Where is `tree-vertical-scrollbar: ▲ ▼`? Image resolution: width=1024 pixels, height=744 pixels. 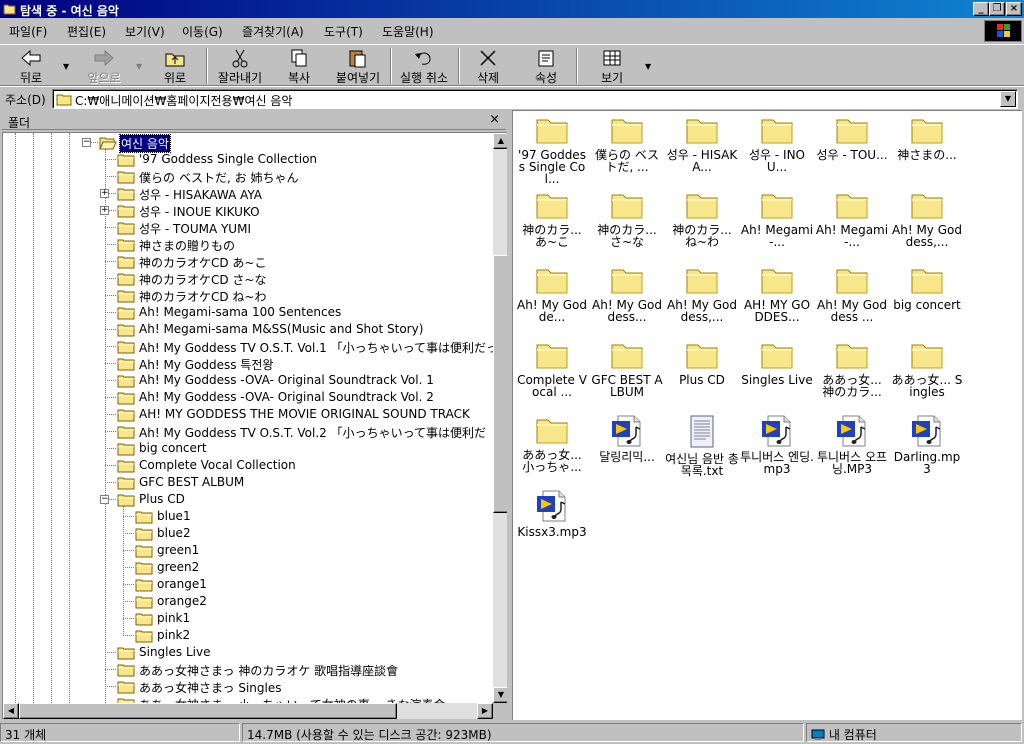
tree-vertical-scrollbar: ▲ ▼ is located at coordinates (500, 418).